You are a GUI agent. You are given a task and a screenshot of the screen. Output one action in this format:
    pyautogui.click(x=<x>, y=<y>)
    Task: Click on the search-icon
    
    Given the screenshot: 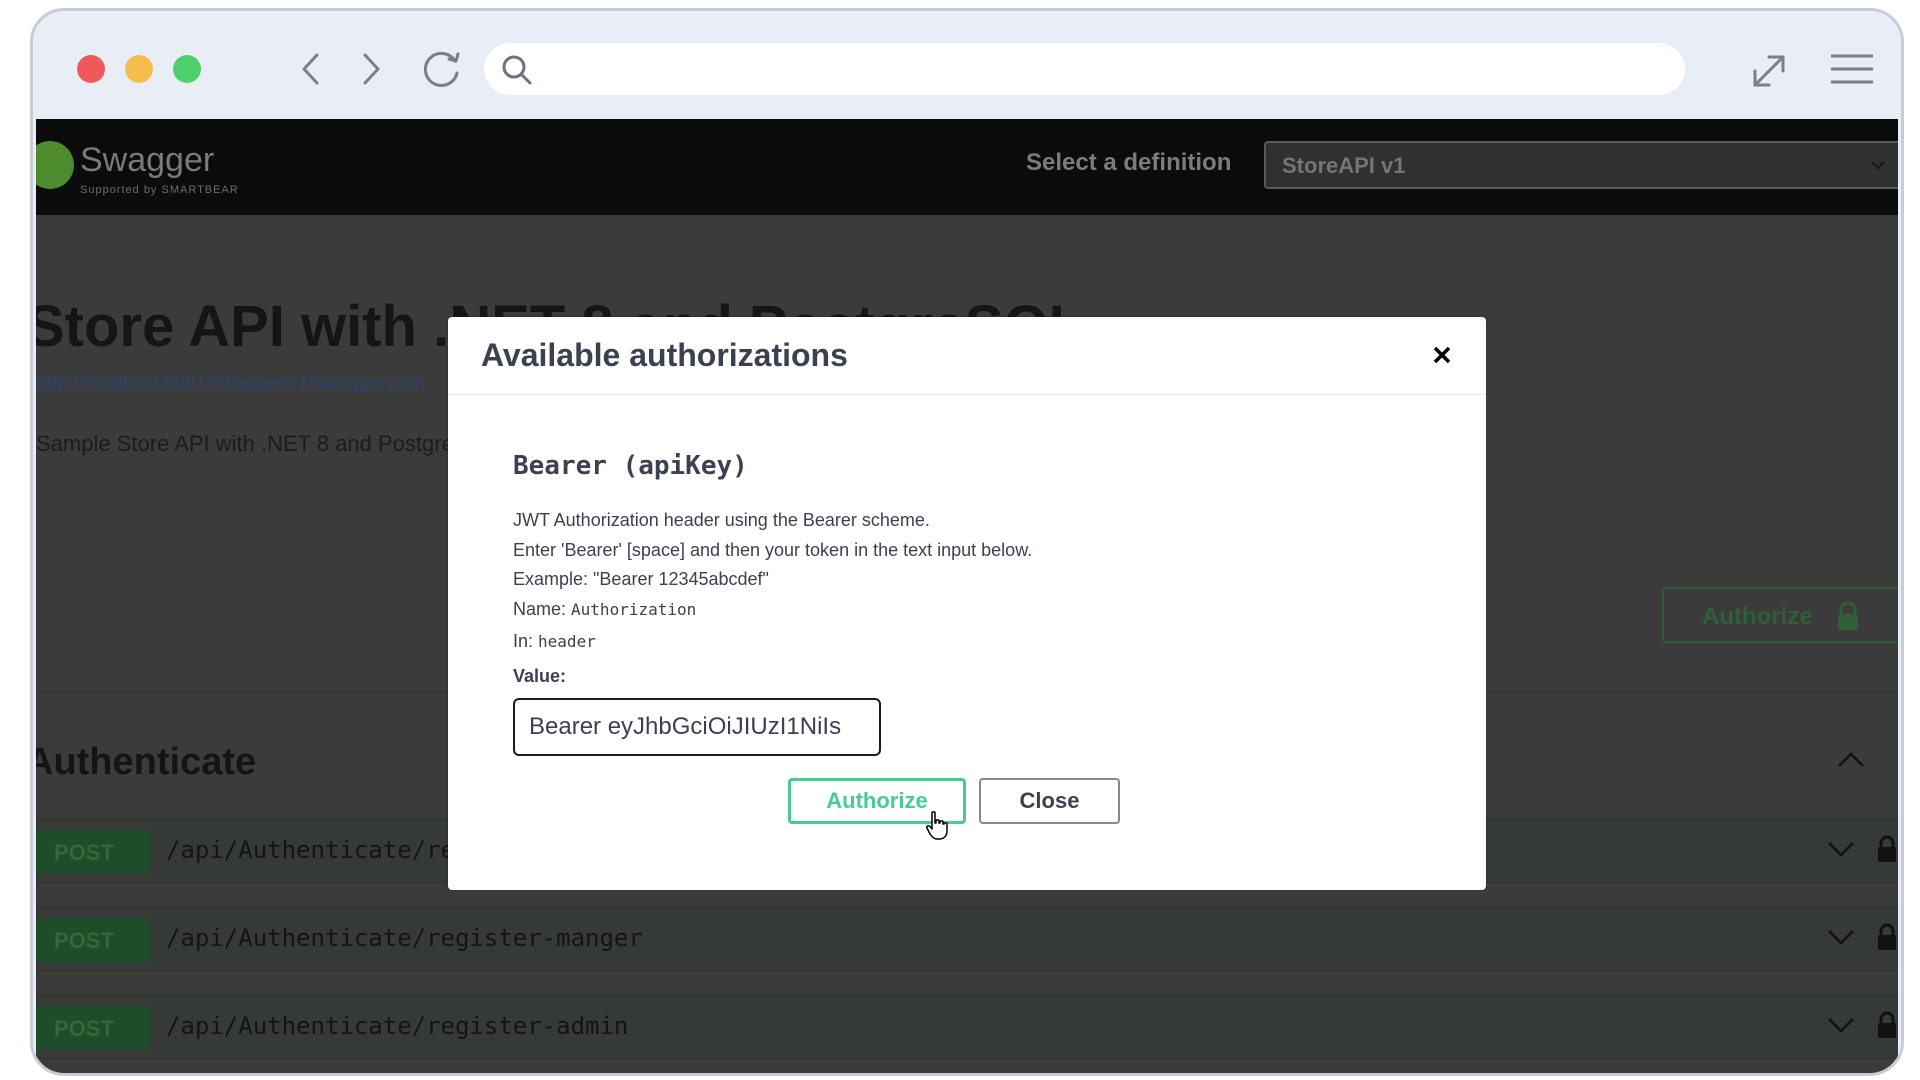 What is the action you would take?
    pyautogui.click(x=517, y=70)
    